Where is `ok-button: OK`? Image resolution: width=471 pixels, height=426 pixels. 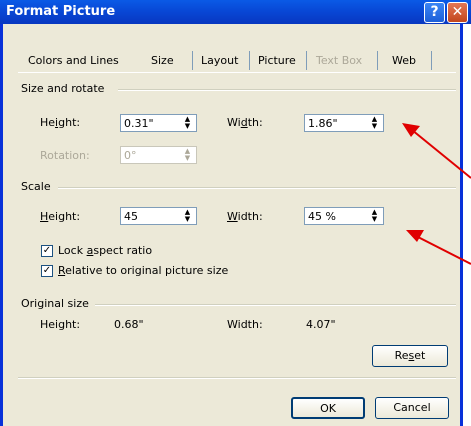 ok-button: OK is located at coordinates (328, 408).